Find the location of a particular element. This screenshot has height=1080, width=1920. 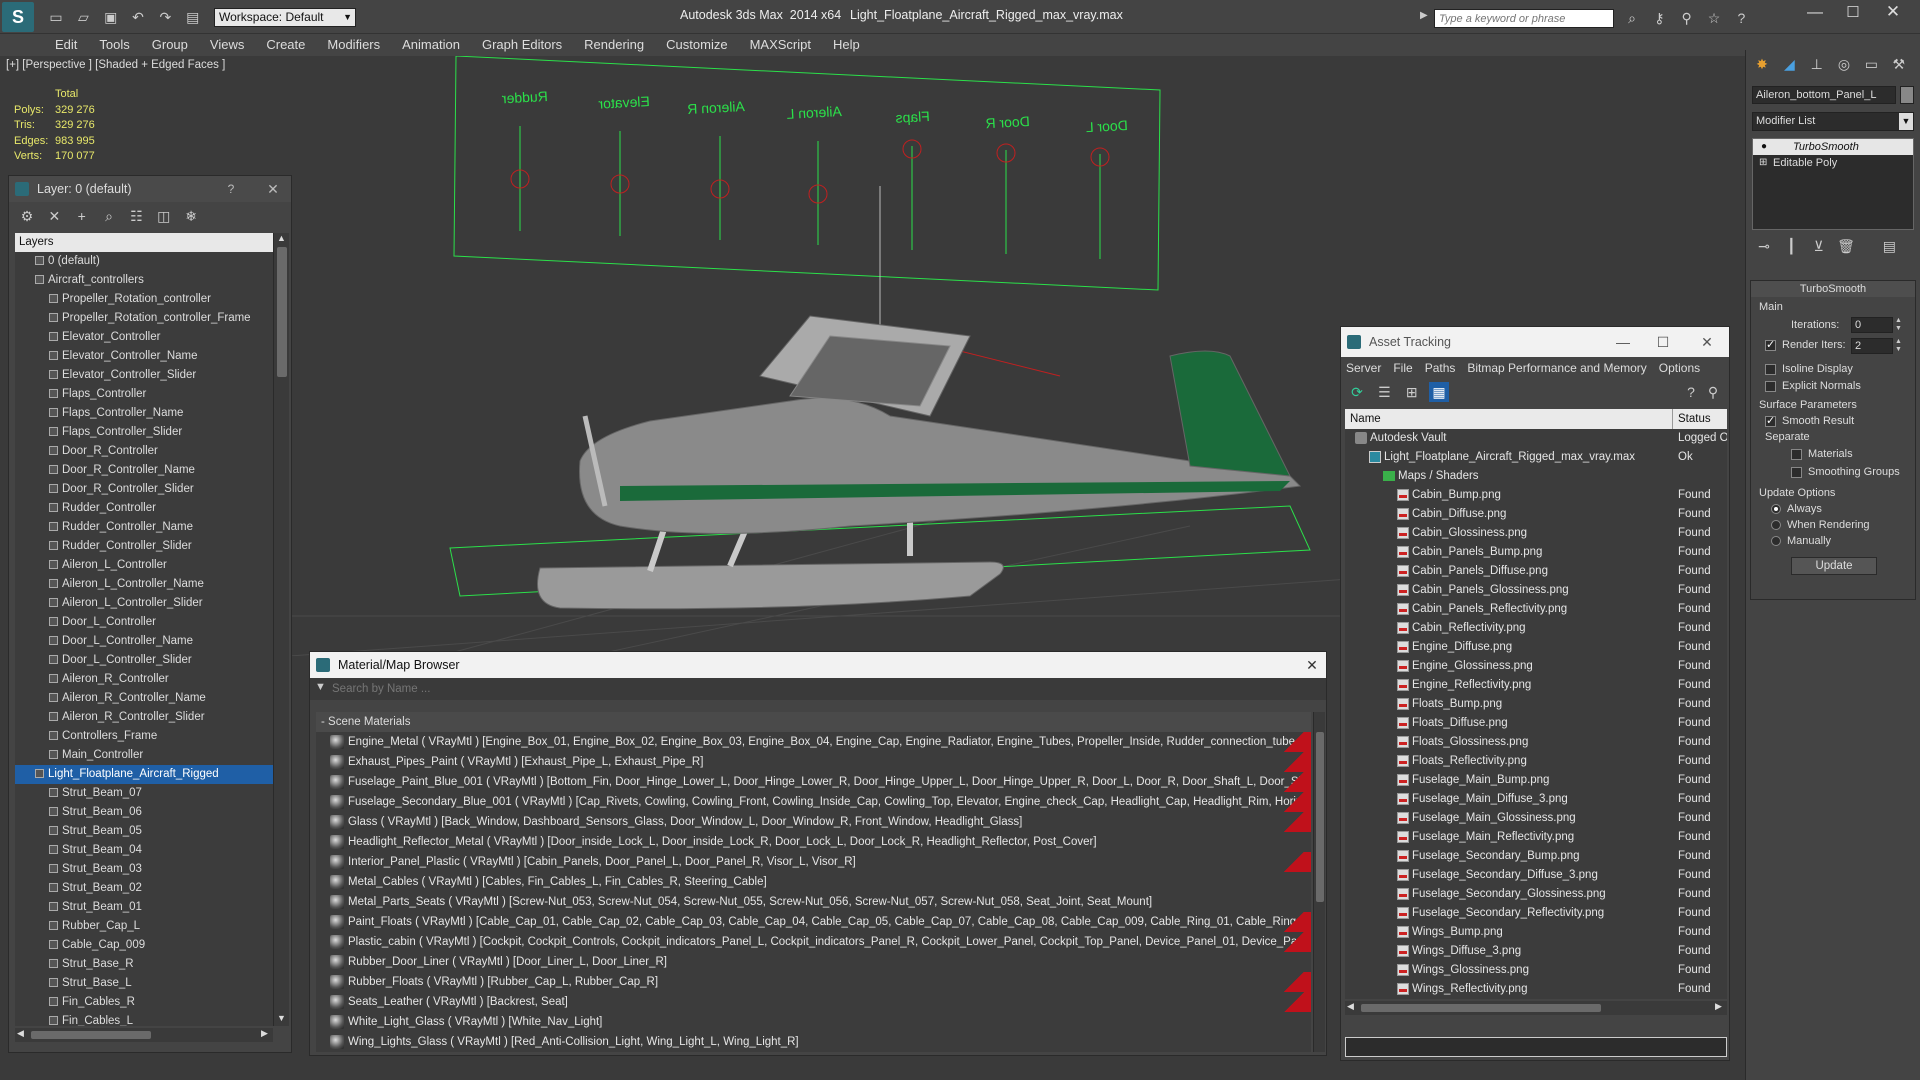

freeze-all-icon: ❄ is located at coordinates (191, 216).